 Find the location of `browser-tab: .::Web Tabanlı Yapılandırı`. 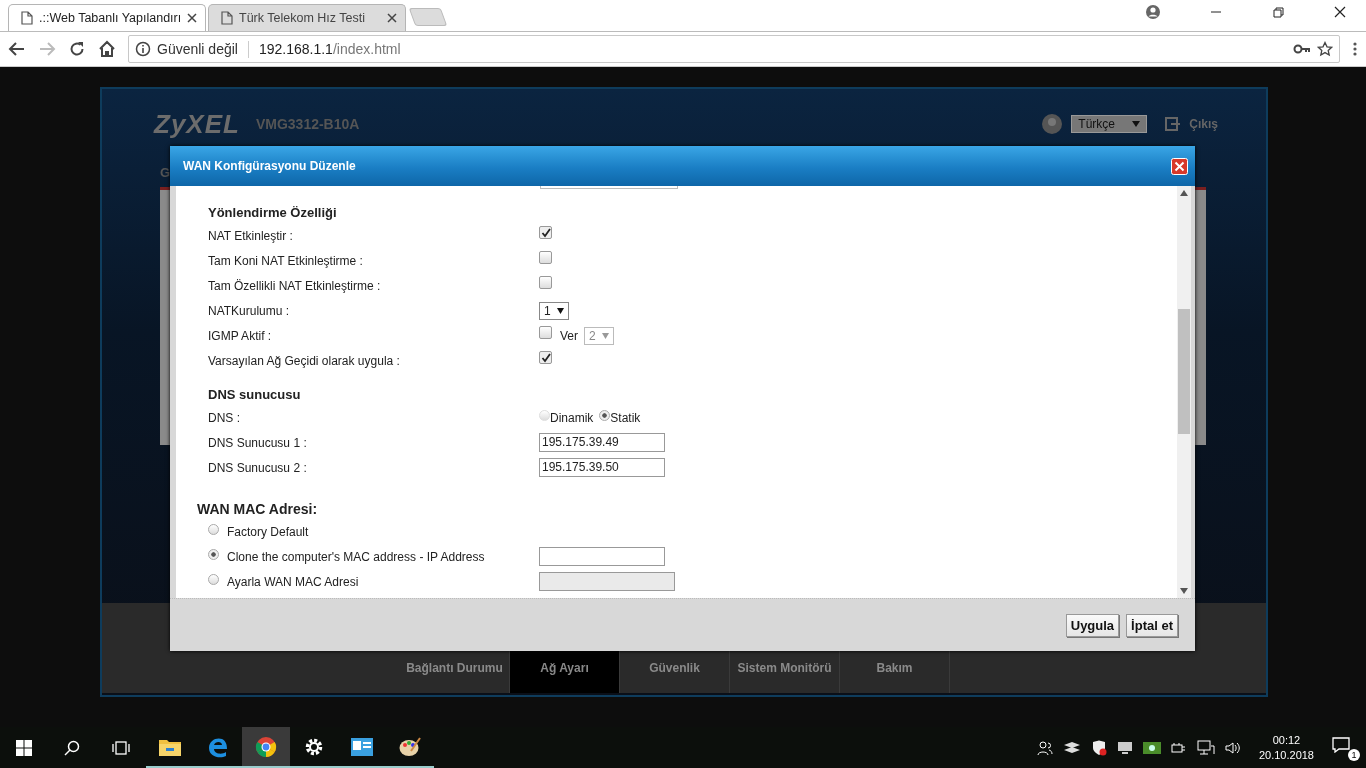

browser-tab: .::Web Tabanlı Yapılandırı is located at coordinates (107, 17).